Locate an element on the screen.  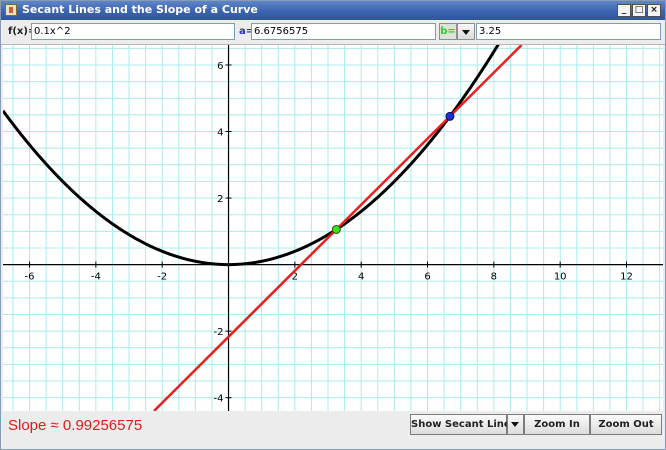
java-app-icon is located at coordinates (11, 10).